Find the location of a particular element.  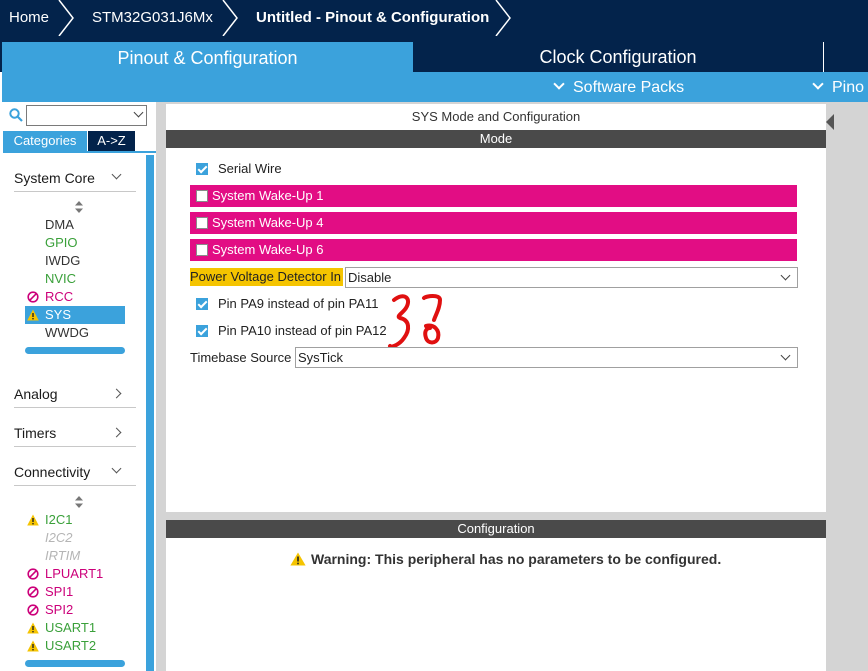

list-item-i2c2: I2C2 is located at coordinates (75, 538).